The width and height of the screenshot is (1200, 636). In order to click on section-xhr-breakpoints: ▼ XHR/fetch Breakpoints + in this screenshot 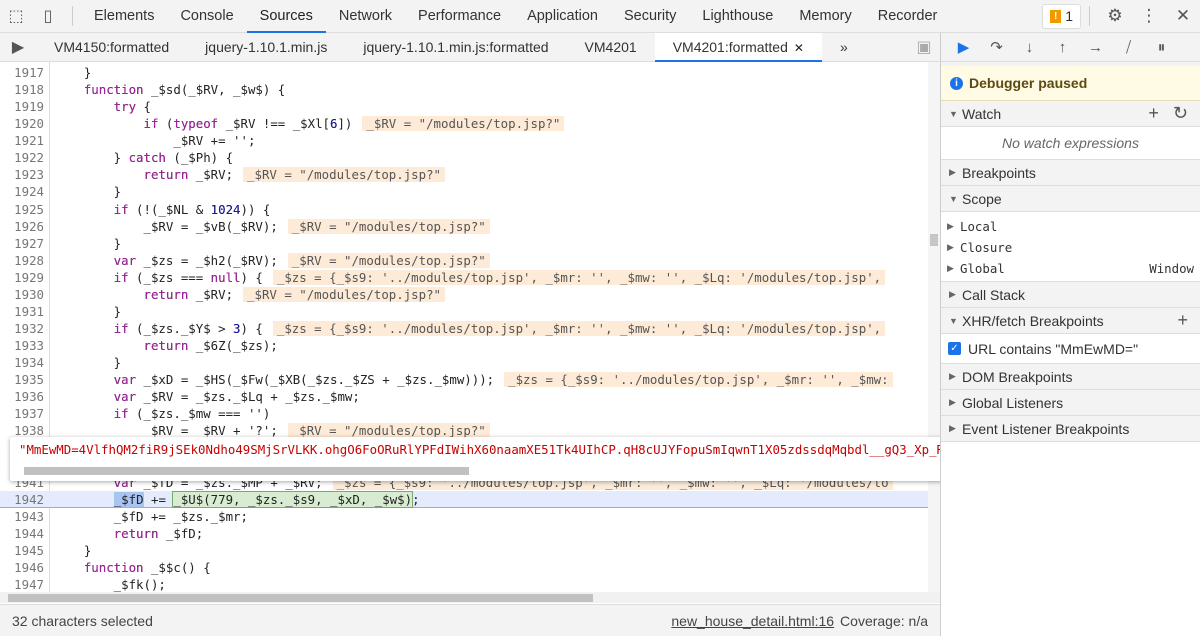, I will do `click(1070, 321)`.